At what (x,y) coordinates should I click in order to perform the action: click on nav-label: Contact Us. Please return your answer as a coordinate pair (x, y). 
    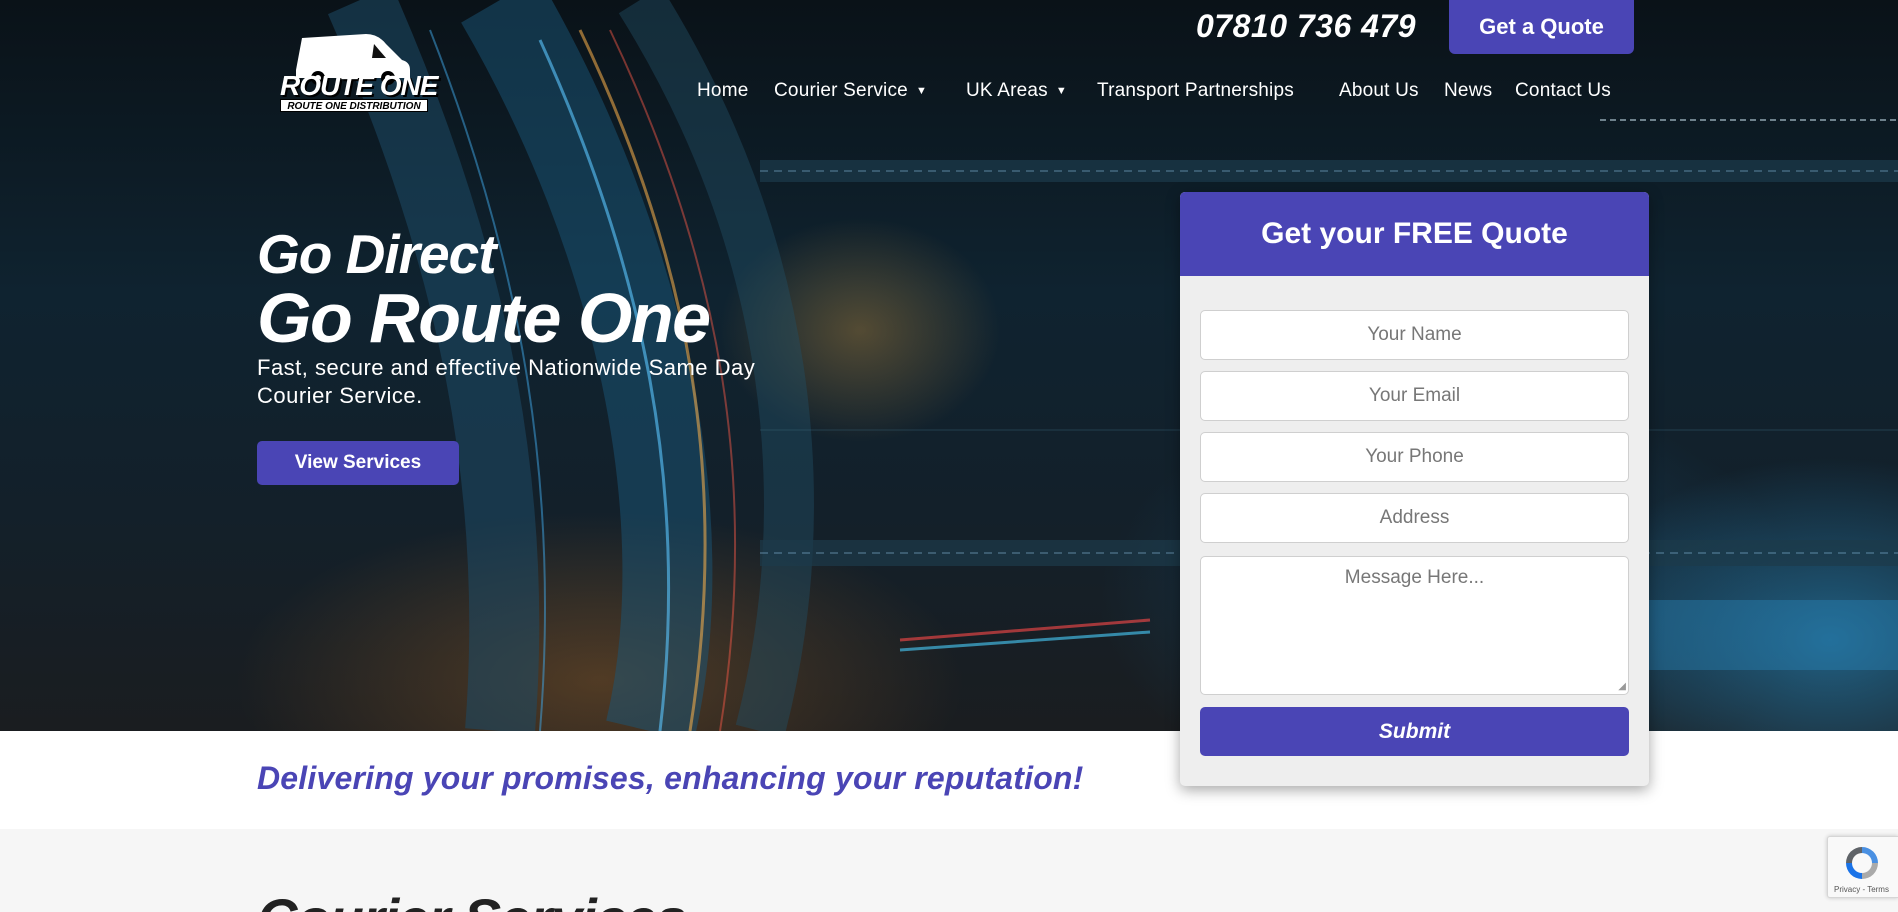
    Looking at the image, I should click on (1563, 90).